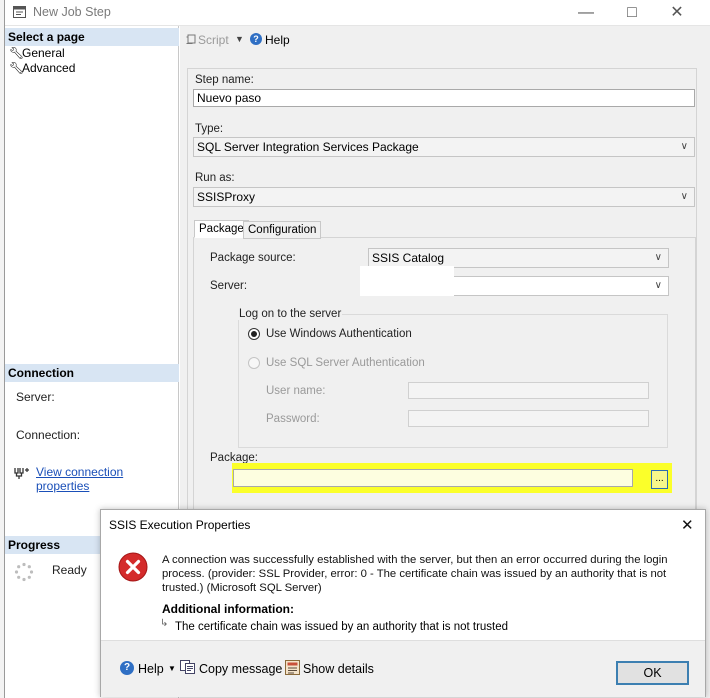  Describe the element at coordinates (433, 478) in the screenshot. I see `package-input` at that location.